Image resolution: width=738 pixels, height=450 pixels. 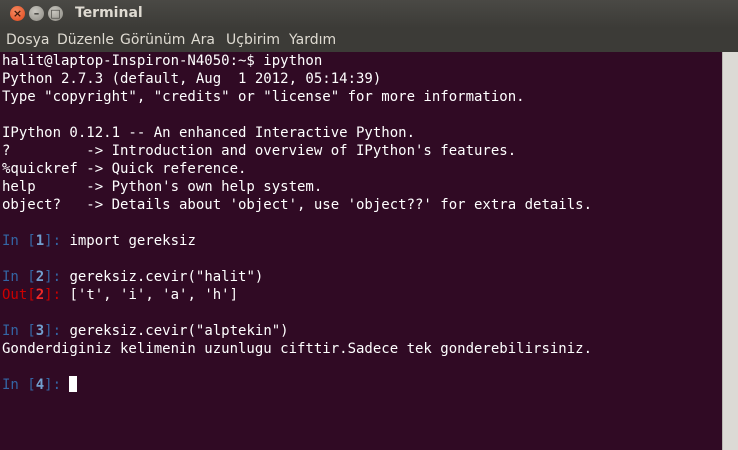 I want to click on input-code: import gereksiz, so click(x=132, y=241).